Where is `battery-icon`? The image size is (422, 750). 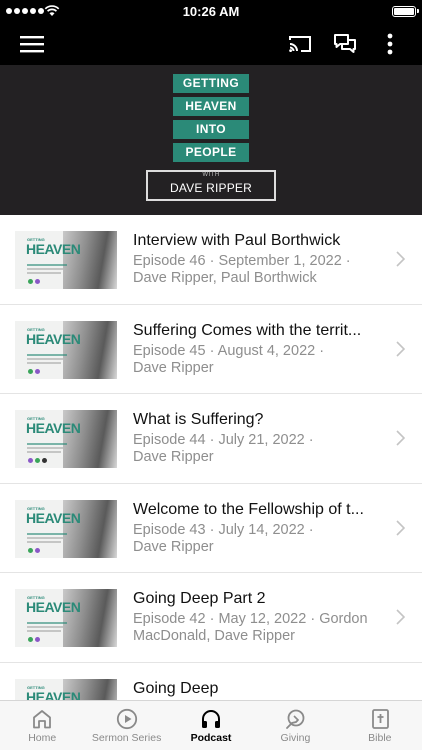
battery-icon is located at coordinates (405, 11).